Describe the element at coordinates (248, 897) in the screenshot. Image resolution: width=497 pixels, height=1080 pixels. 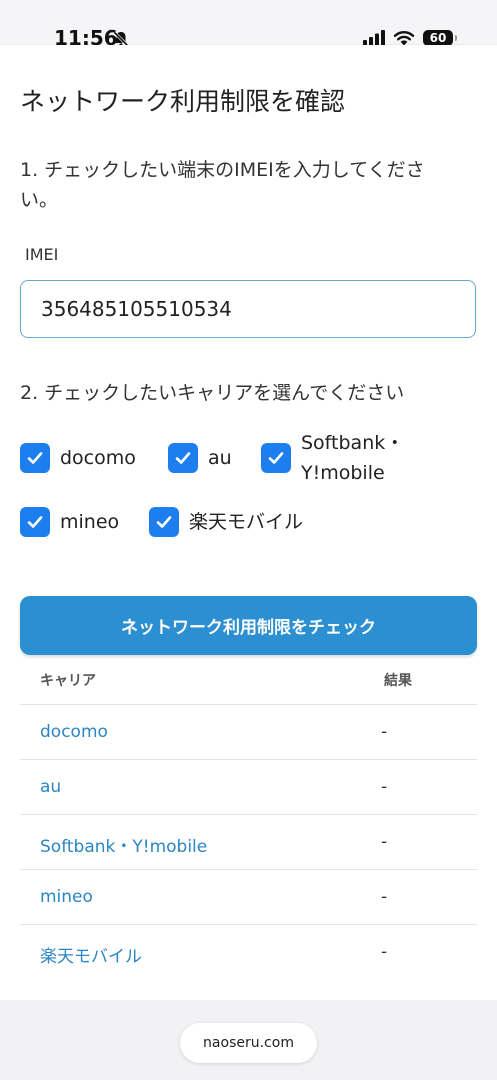
I see `table-row: mineo -` at that location.